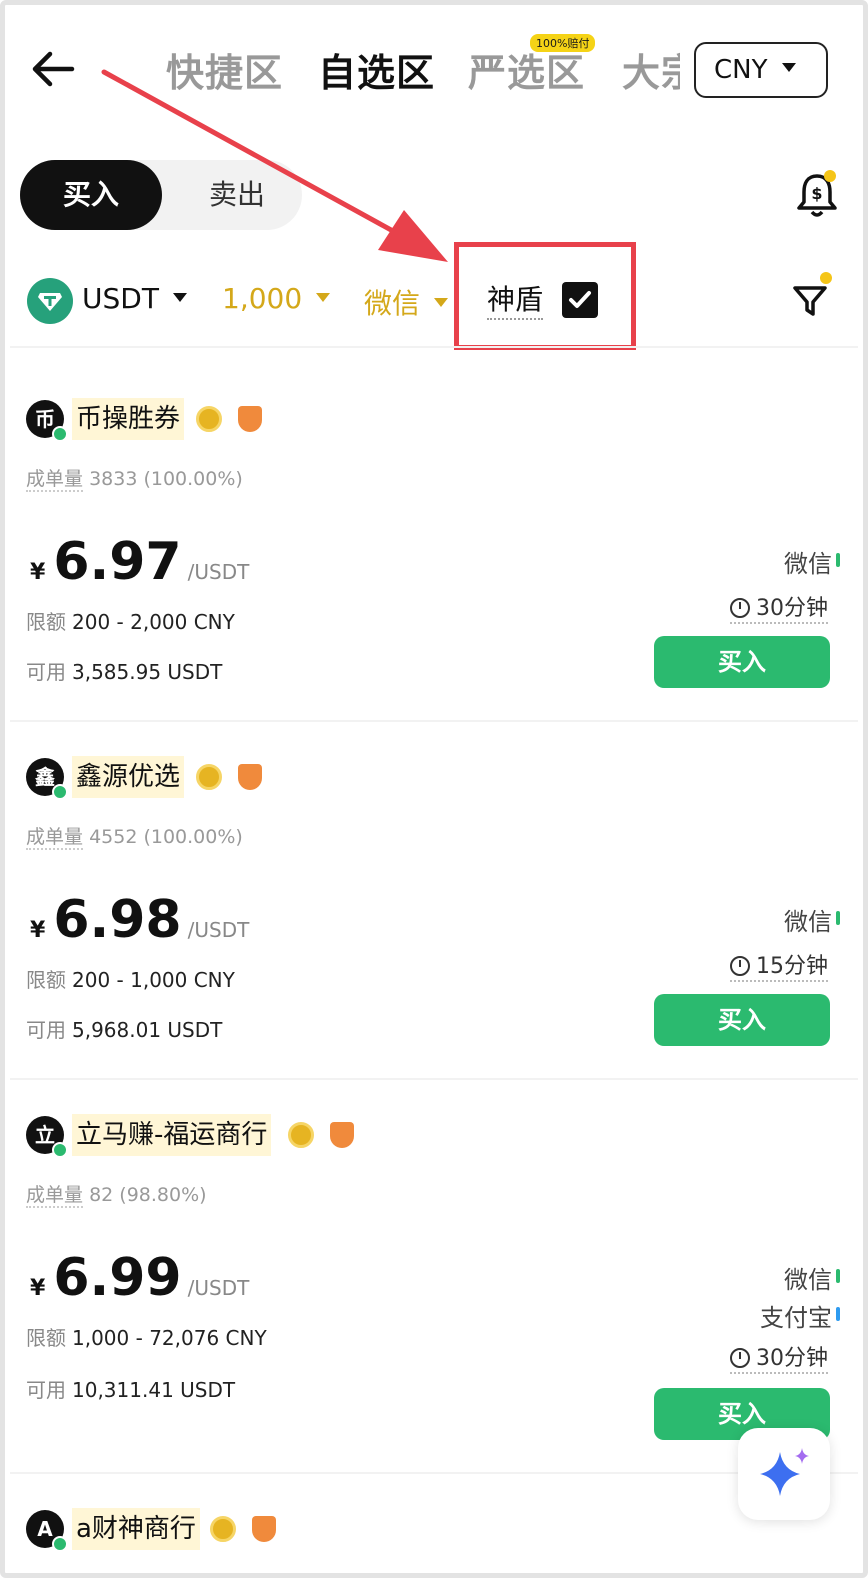 The height and width of the screenshot is (1578, 868). I want to click on payment-time: 15分钟, so click(779, 965).